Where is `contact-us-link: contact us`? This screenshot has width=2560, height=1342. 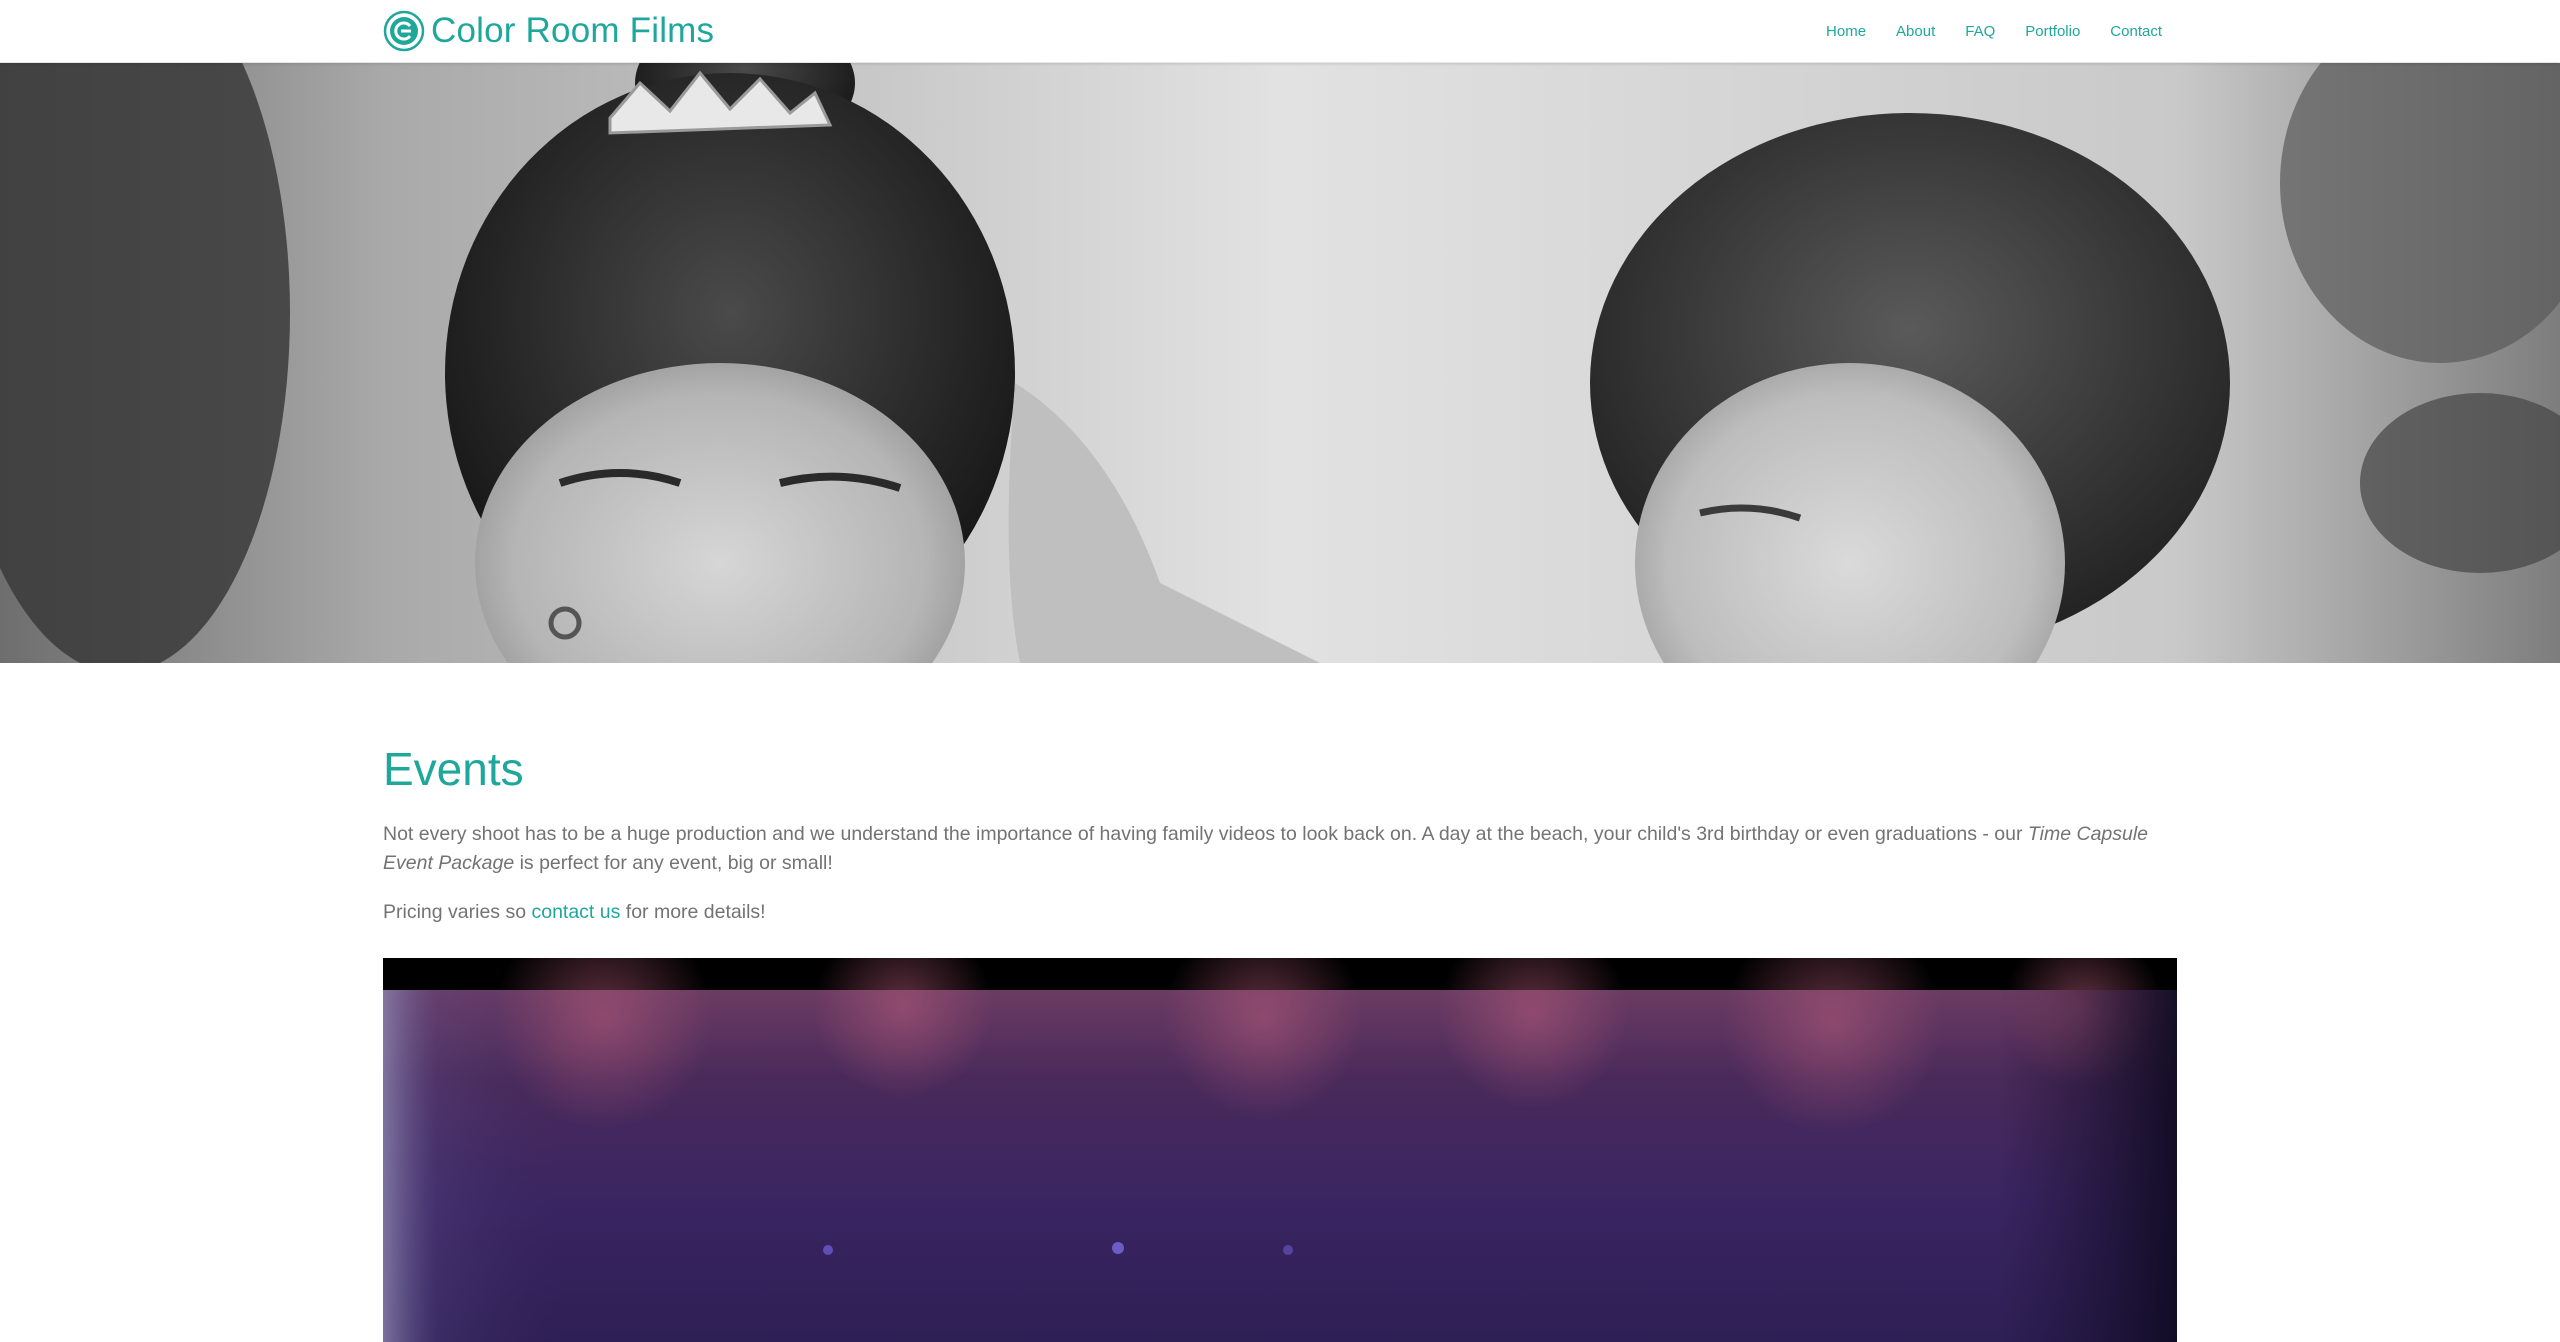
contact-us-link: contact us is located at coordinates (575, 912).